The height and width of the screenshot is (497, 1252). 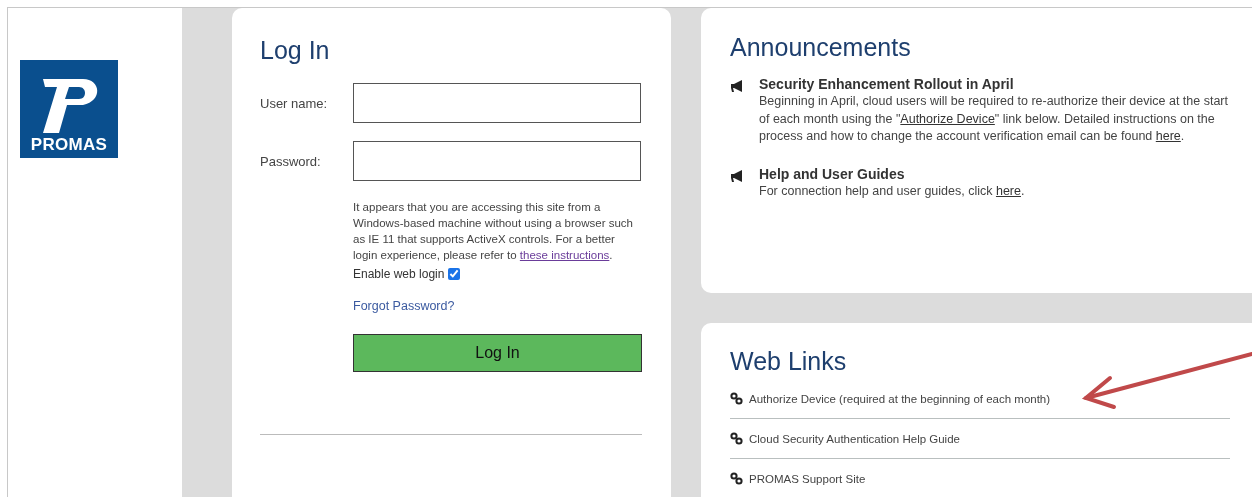 I want to click on logo-text: PROMAS, so click(x=69, y=145).